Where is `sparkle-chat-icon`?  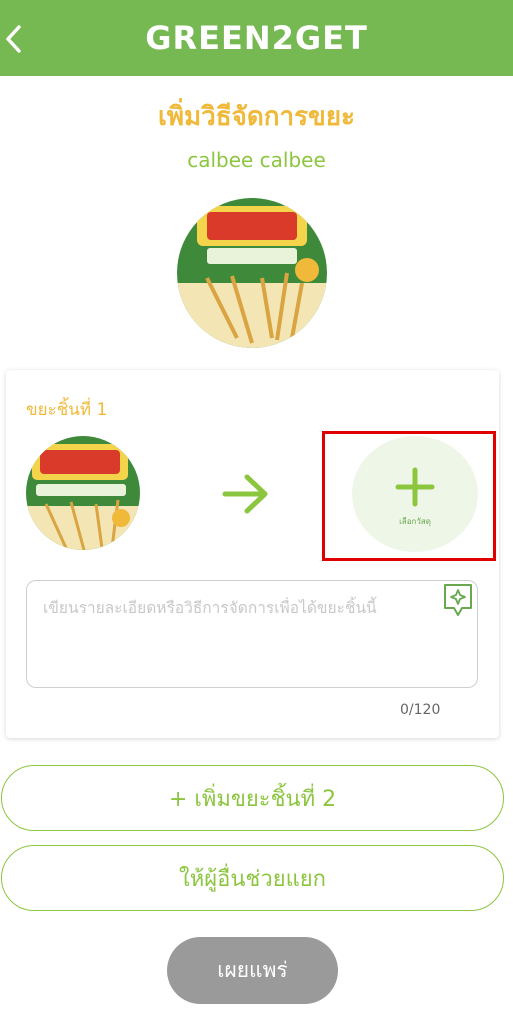 sparkle-chat-icon is located at coordinates (458, 600).